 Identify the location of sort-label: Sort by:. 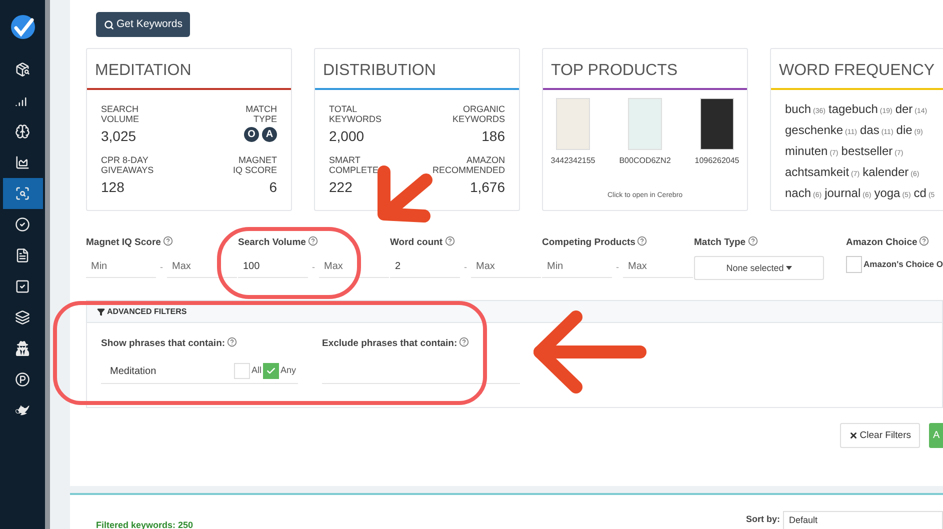
(763, 519).